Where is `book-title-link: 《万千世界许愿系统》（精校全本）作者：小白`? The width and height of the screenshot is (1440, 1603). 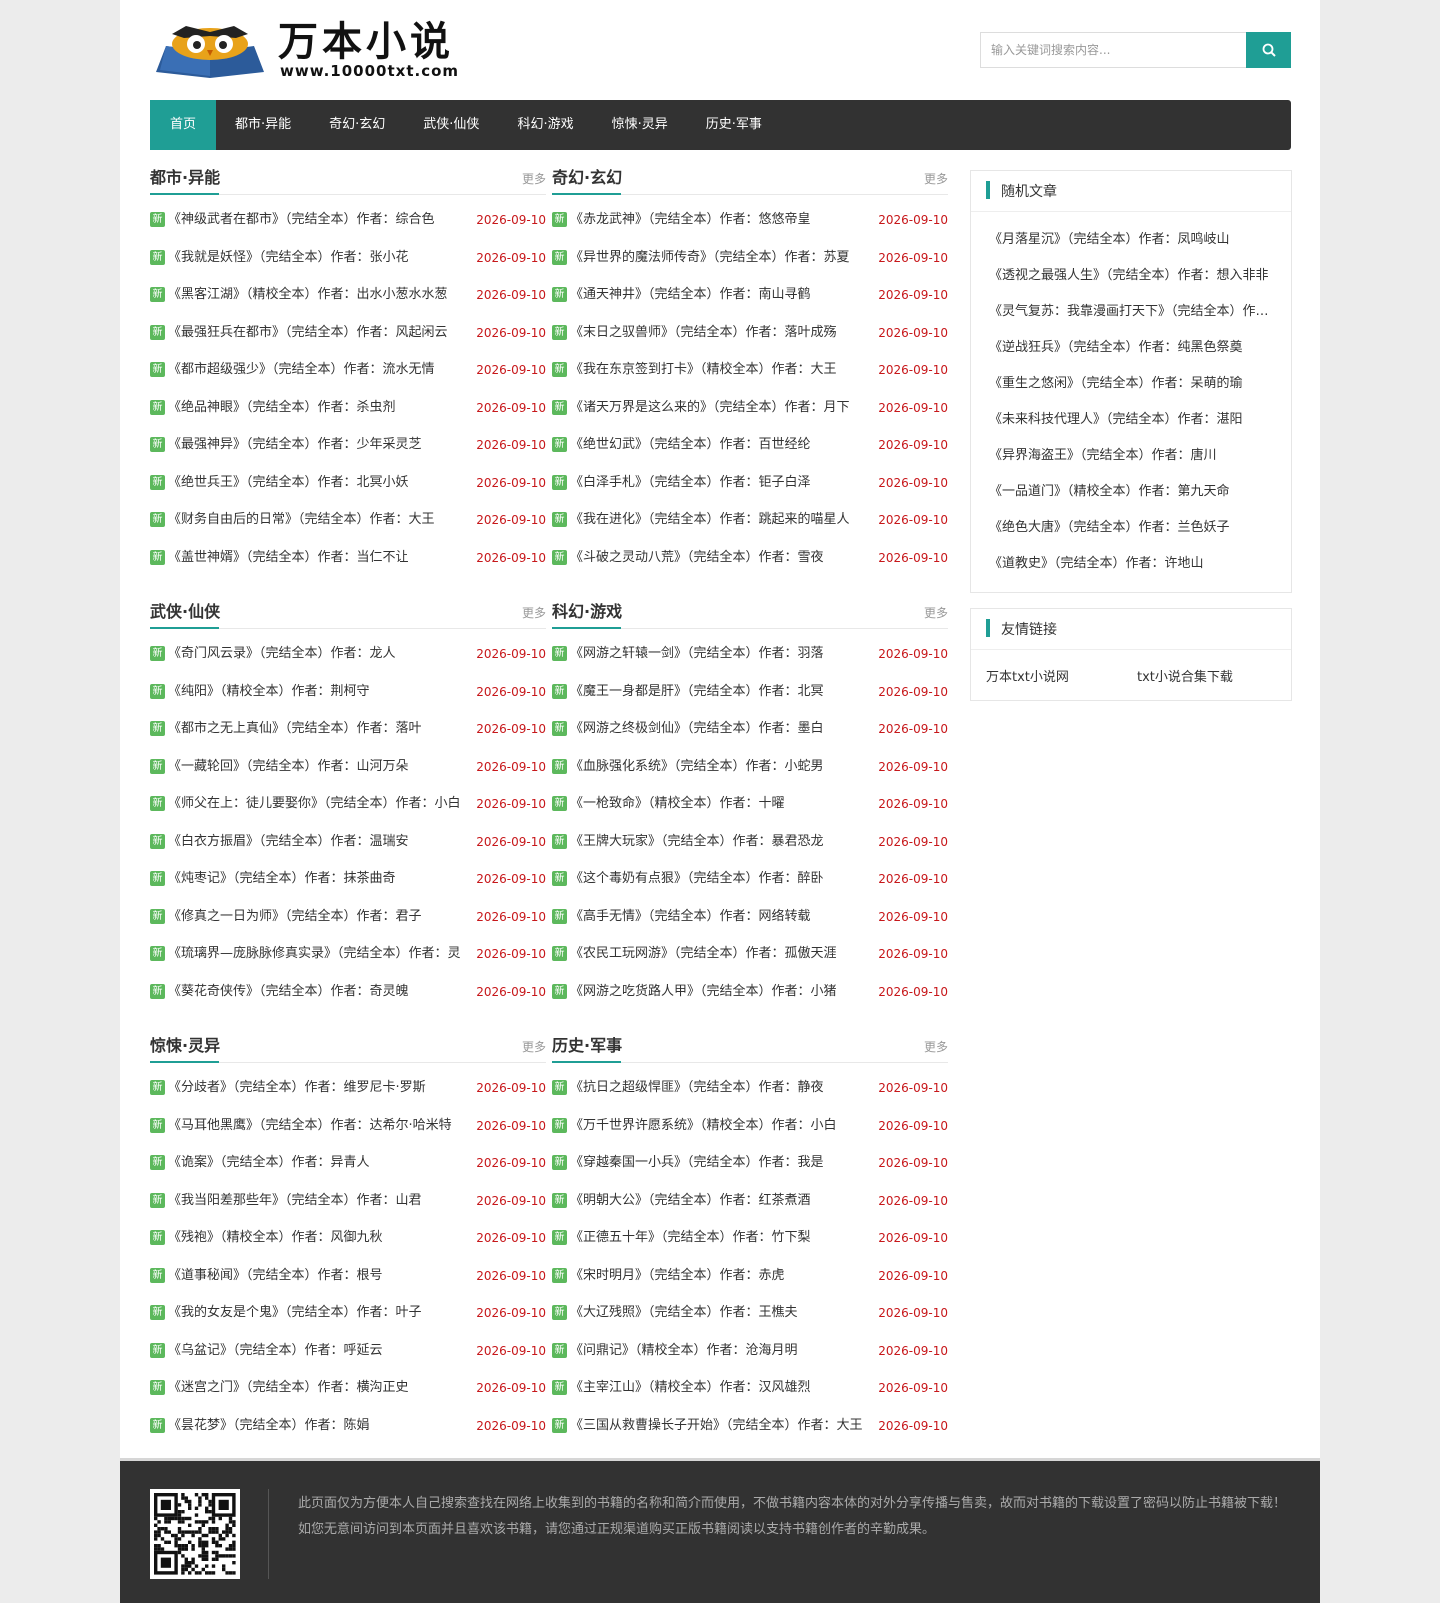 book-title-link: 《万千世界许愿系统》（精校全本）作者：小白 is located at coordinates (719, 1126).